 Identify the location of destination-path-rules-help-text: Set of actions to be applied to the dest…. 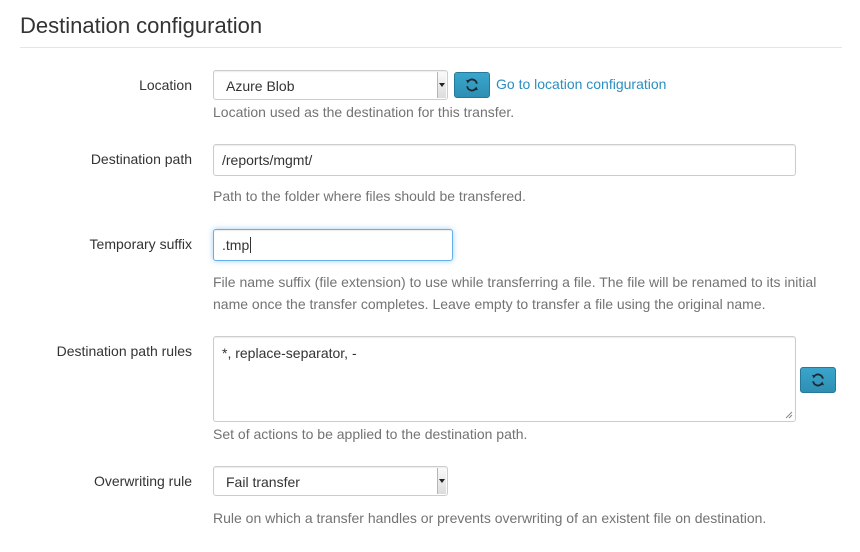
(370, 434).